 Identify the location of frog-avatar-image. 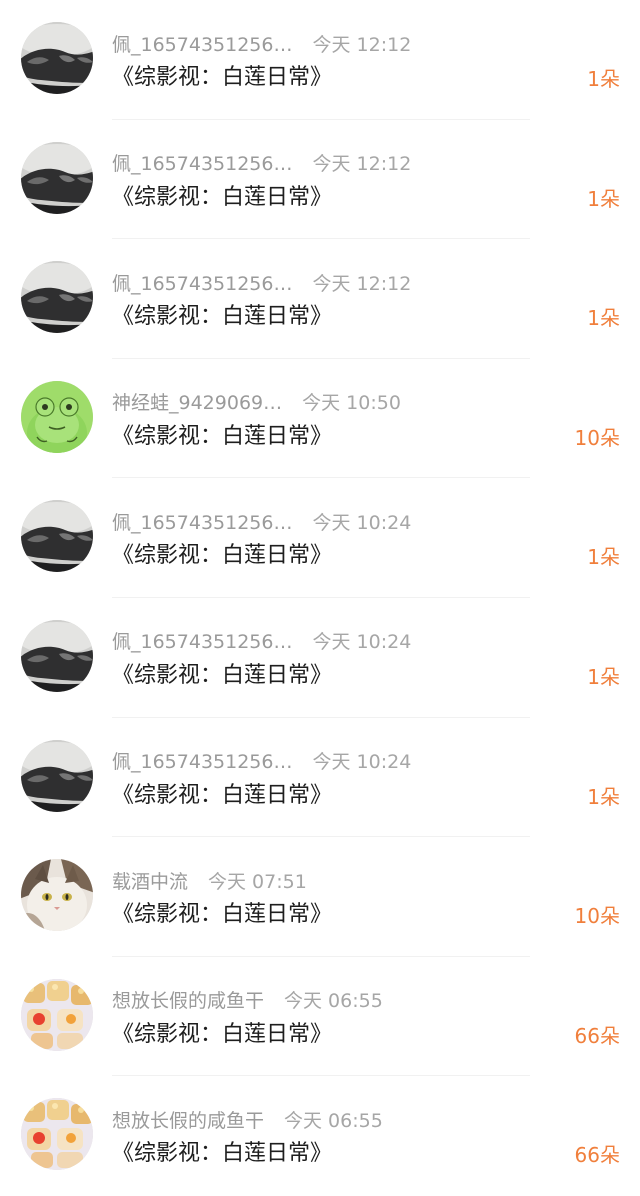
(57, 416).